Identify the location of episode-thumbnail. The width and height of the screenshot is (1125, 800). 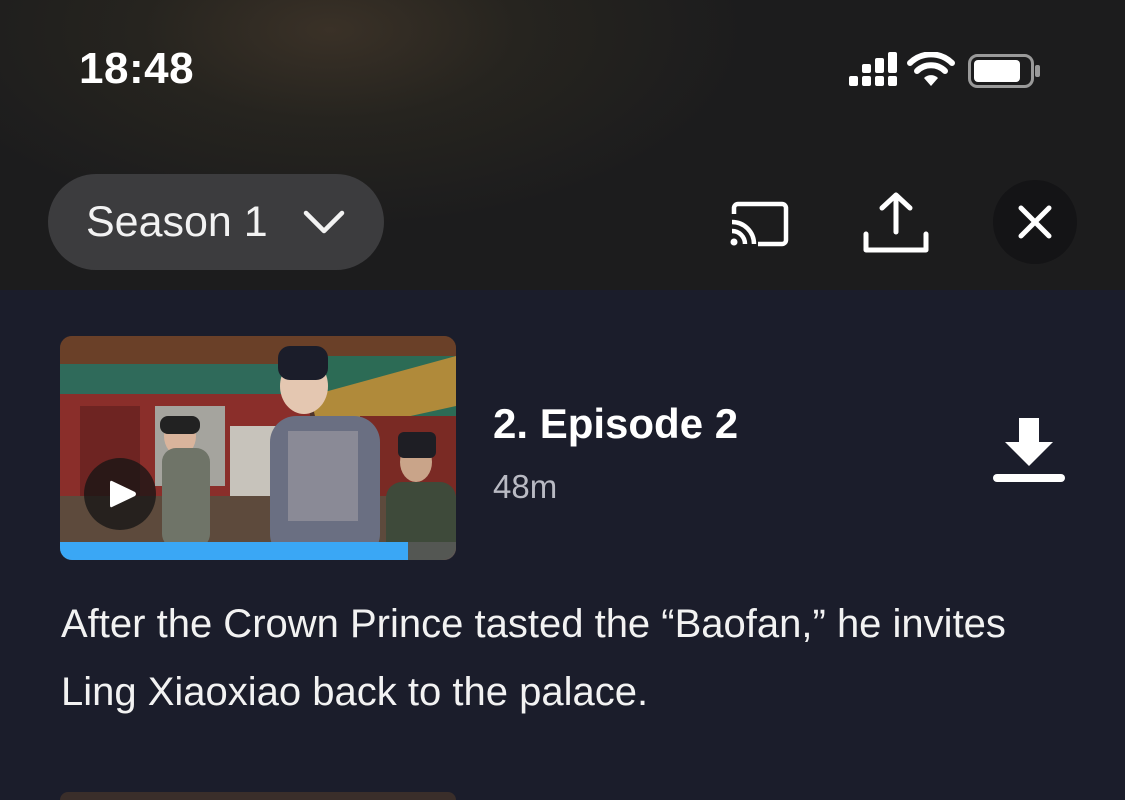
(258, 448).